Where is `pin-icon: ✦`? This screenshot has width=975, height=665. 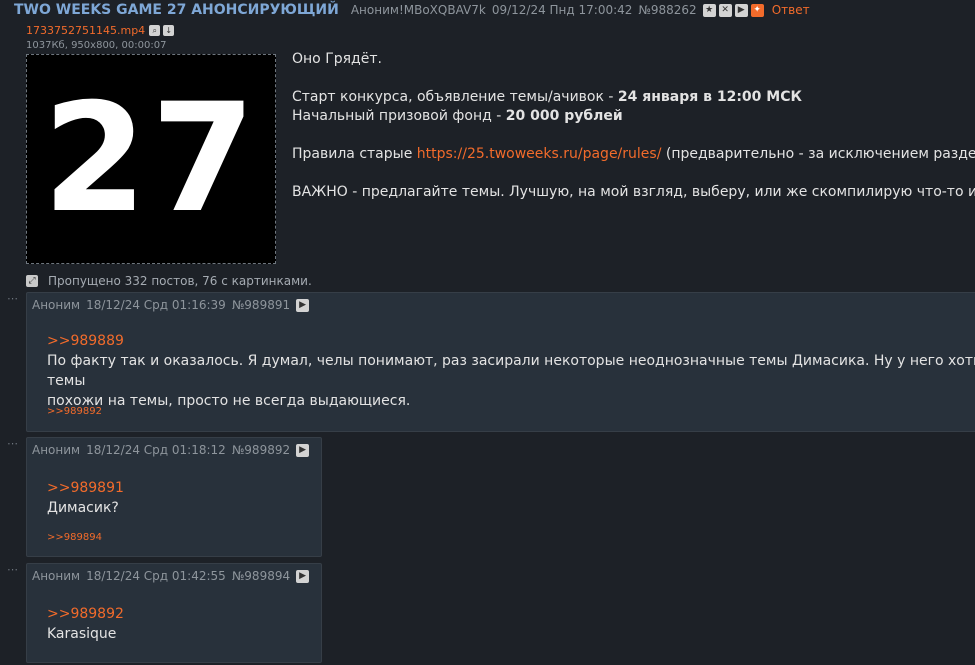
pin-icon: ✦ is located at coordinates (757, 10).